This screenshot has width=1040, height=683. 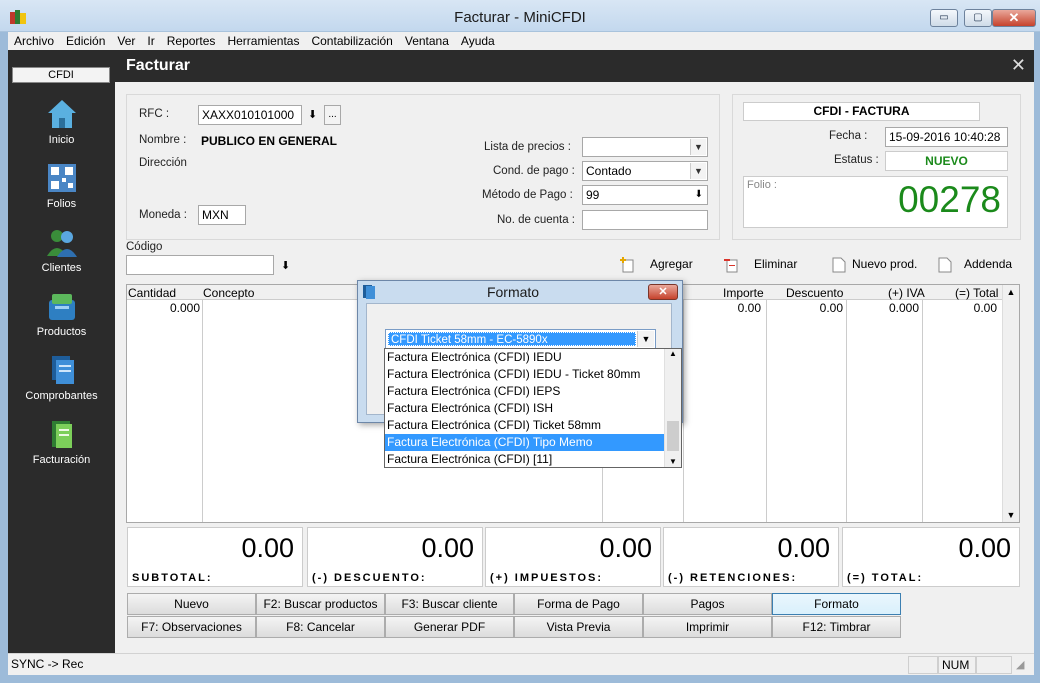 I want to click on minimize-button: ▭, so click(x=944, y=18).